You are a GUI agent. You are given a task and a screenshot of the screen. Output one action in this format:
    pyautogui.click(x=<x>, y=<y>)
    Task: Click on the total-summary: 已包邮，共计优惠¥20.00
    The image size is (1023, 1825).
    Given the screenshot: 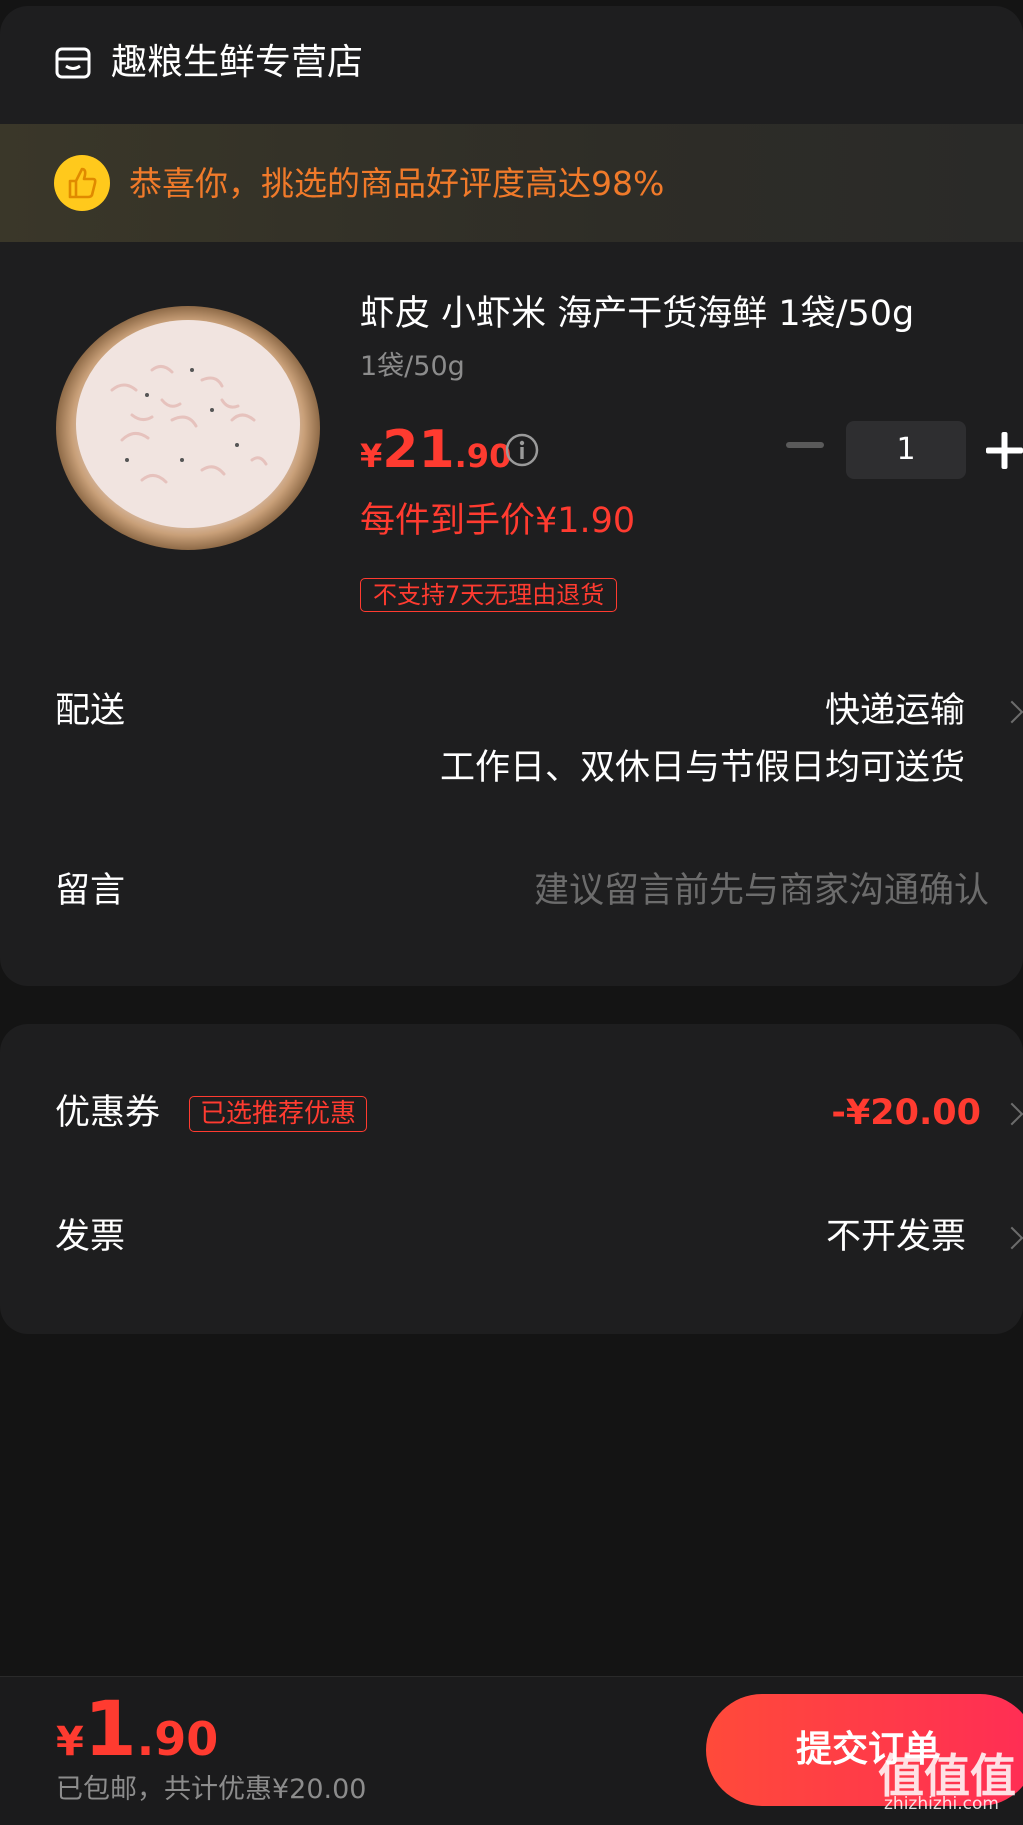 What is the action you would take?
    pyautogui.click(x=211, y=1789)
    